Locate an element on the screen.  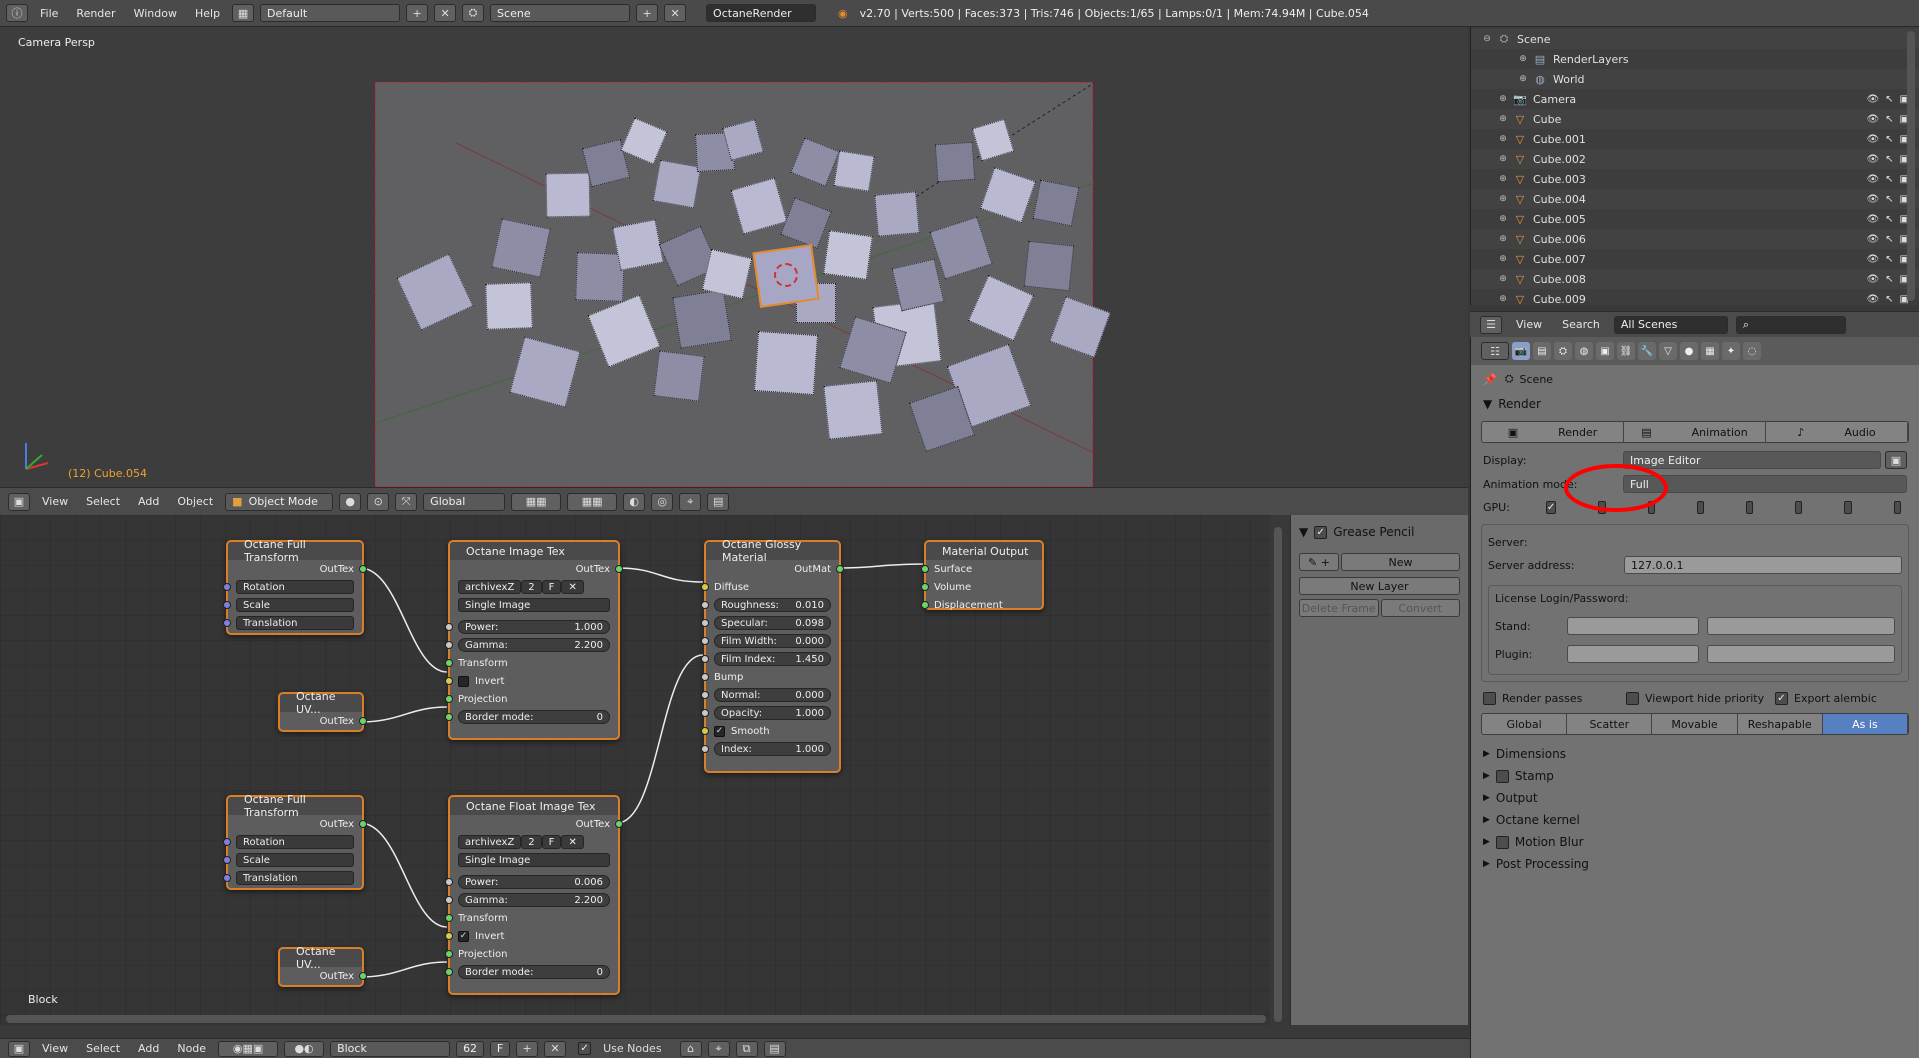
snap-icon: ⌖ is located at coordinates (718, 1048).